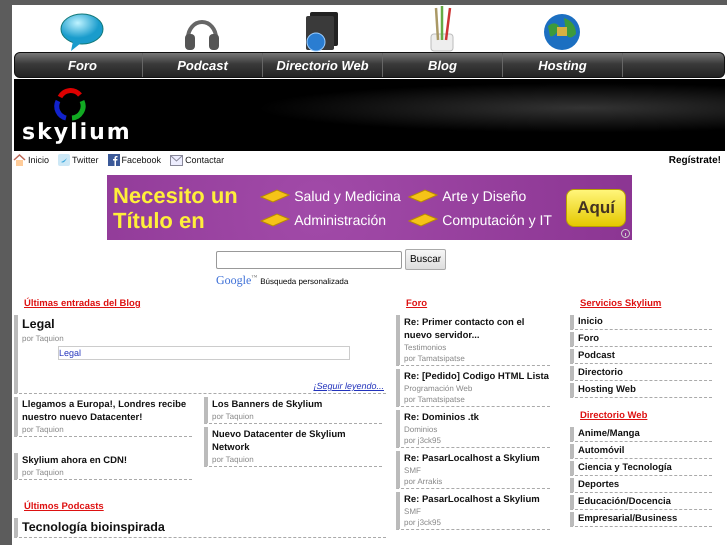  I want to click on post-category: Programación Web, so click(439, 388).